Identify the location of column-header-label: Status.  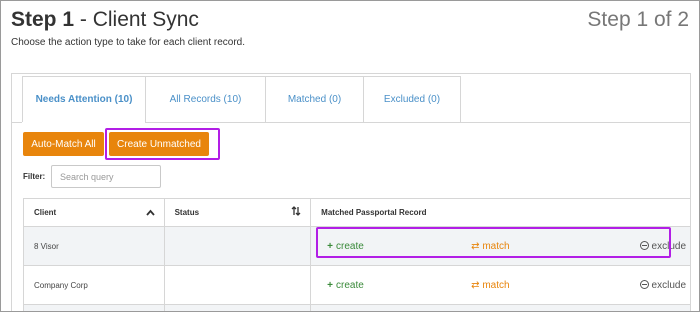
(187, 212).